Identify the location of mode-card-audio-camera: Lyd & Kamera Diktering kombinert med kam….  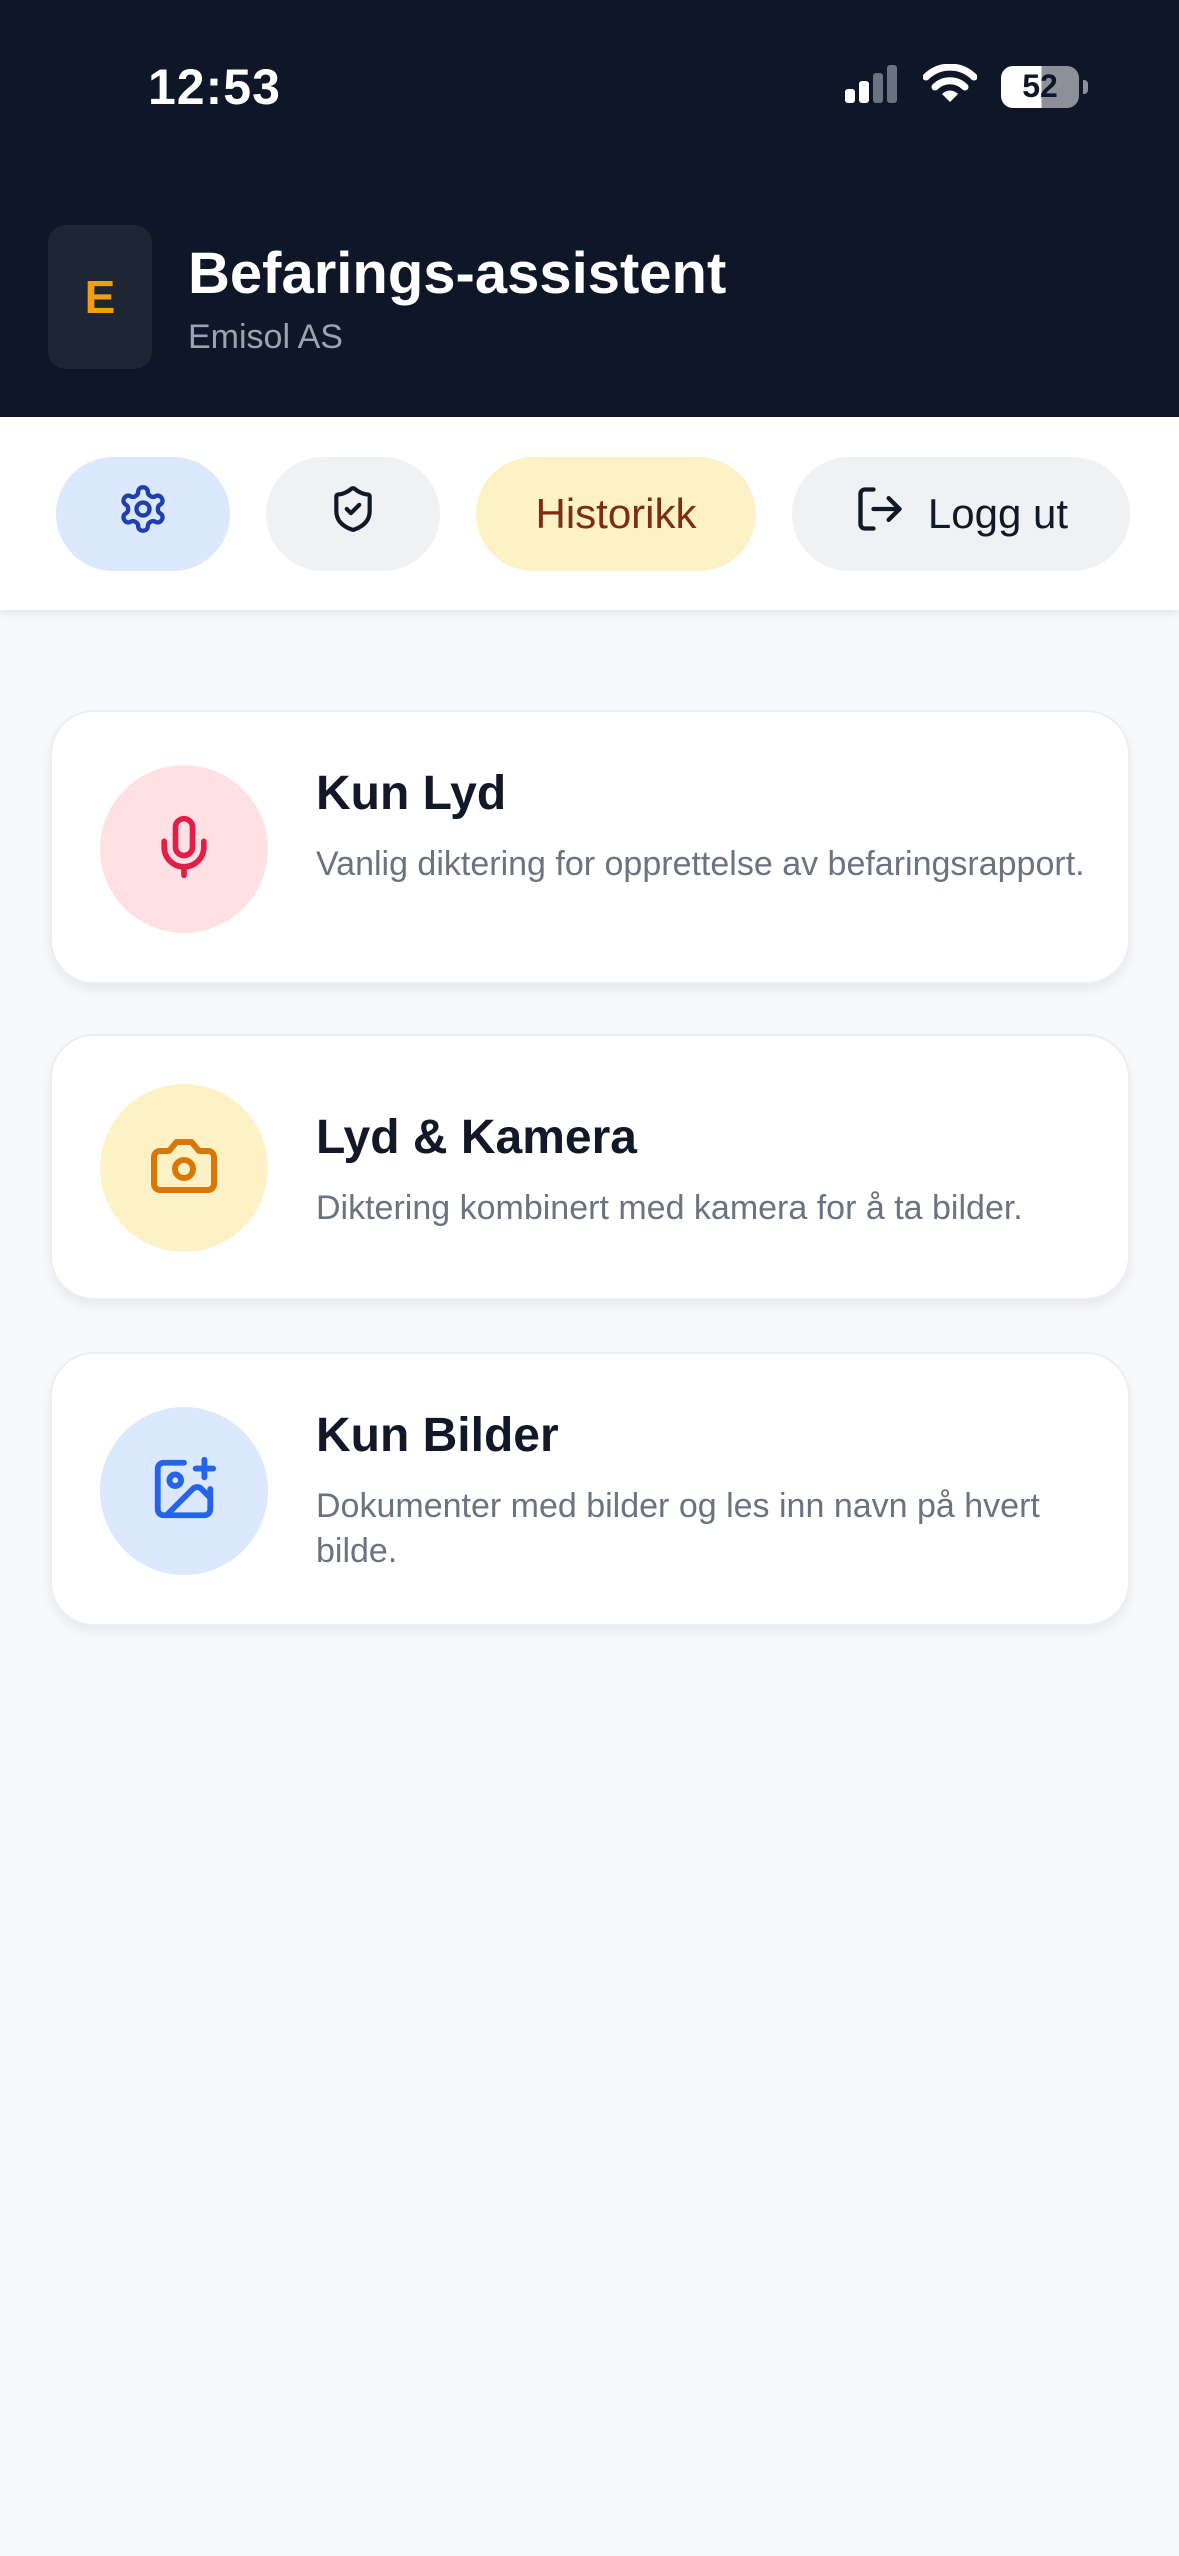
(590, 1167).